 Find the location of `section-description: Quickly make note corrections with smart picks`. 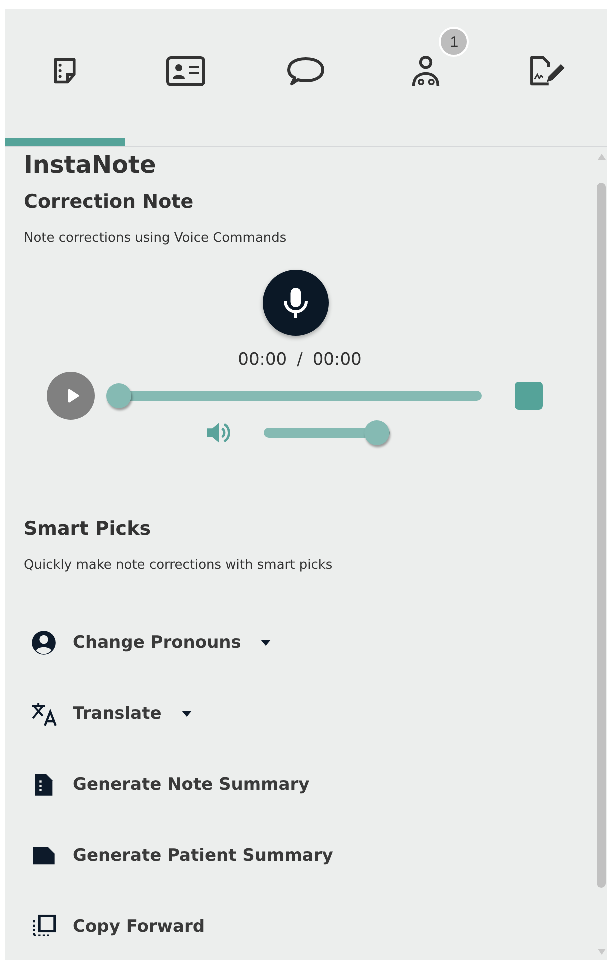

section-description: Quickly make note corrections with smart picks is located at coordinates (179, 565).